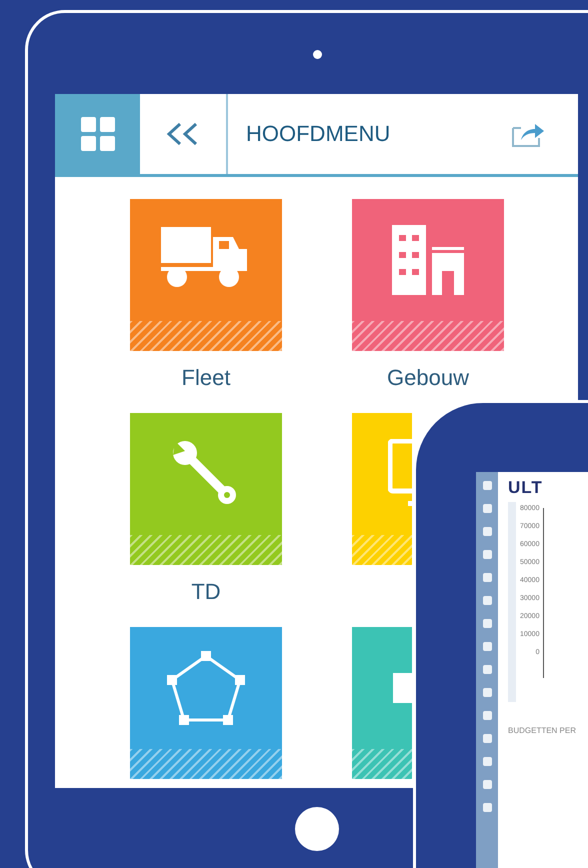 Image resolution: width=588 pixels, height=868 pixels. I want to click on menu-grid-button, so click(97, 134).